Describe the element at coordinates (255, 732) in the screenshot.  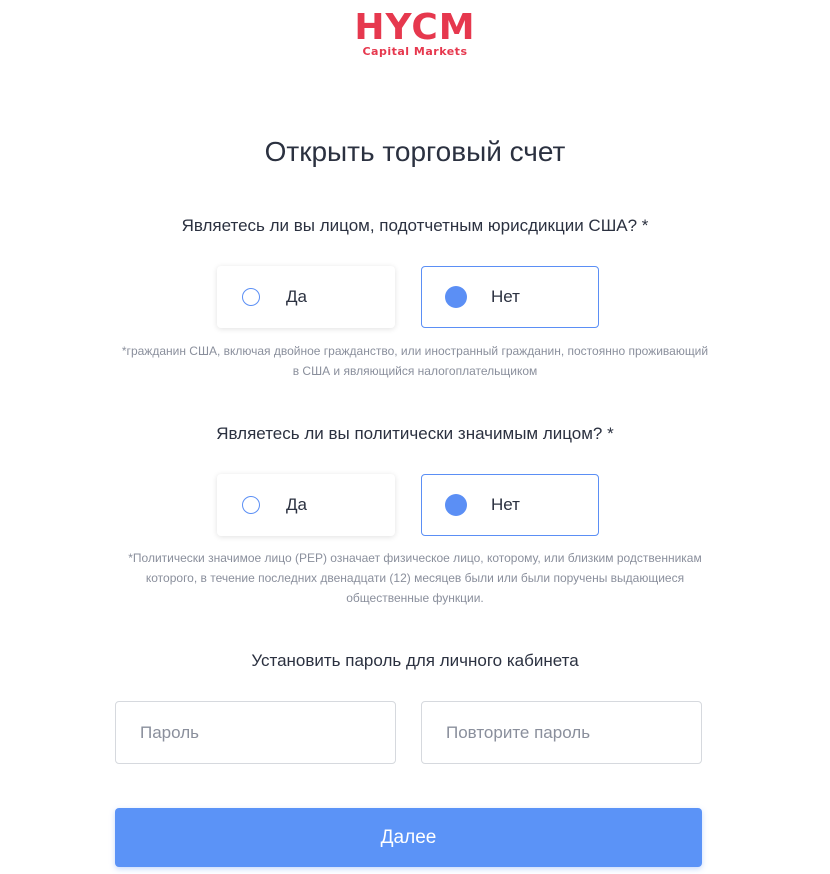
I see `password-input` at that location.